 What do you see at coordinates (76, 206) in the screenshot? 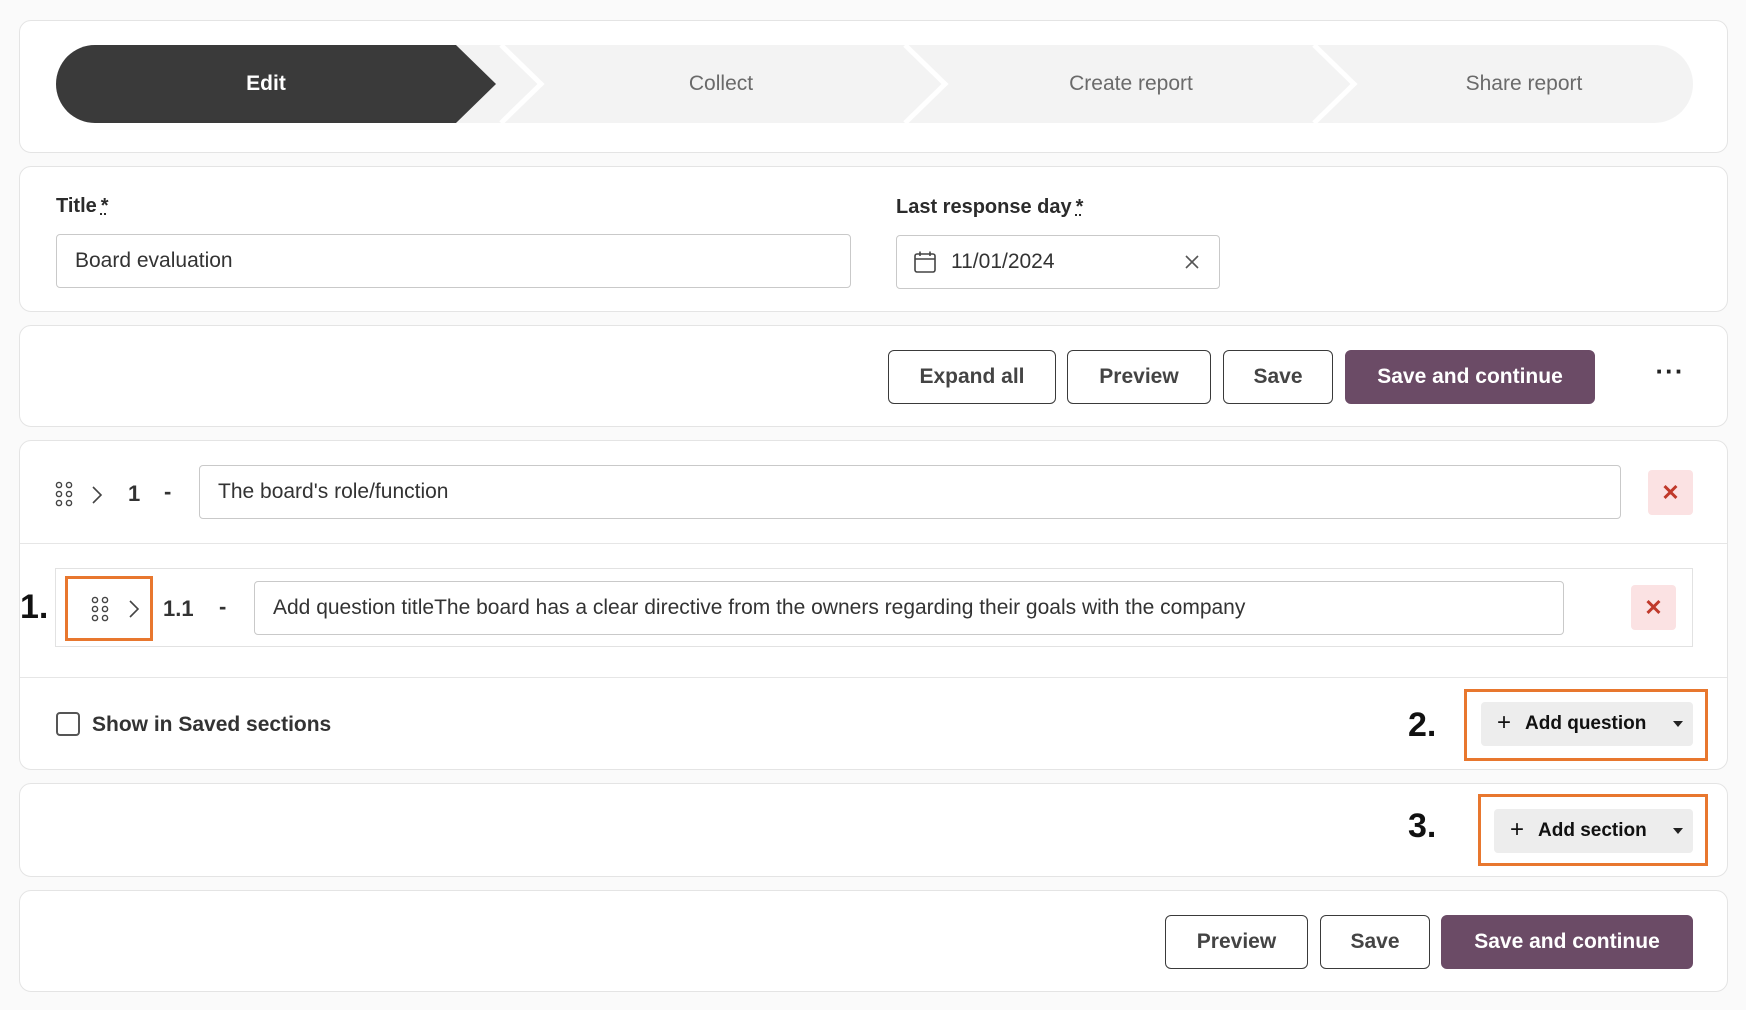
I see `title-label-text: Title` at bounding box center [76, 206].